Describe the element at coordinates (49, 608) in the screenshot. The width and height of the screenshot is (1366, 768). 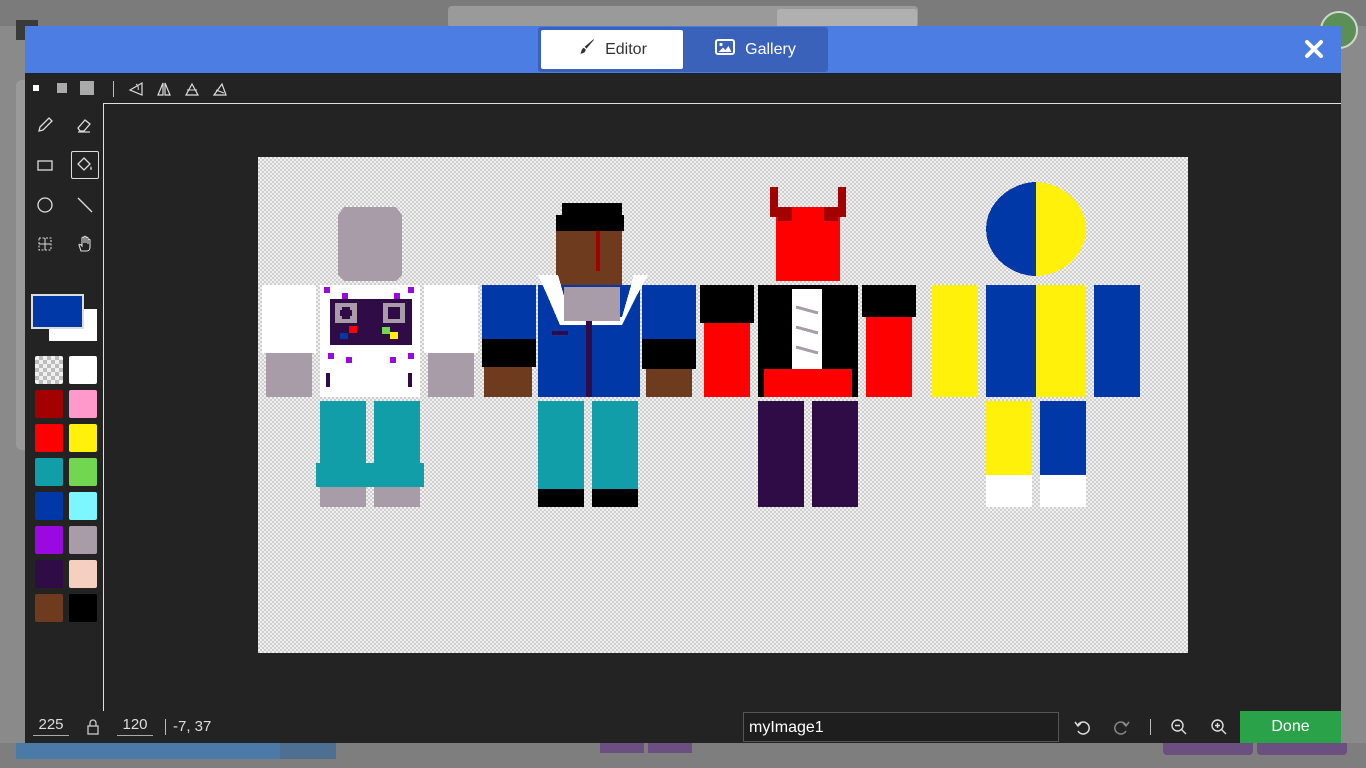
I see `swatch-brown` at that location.